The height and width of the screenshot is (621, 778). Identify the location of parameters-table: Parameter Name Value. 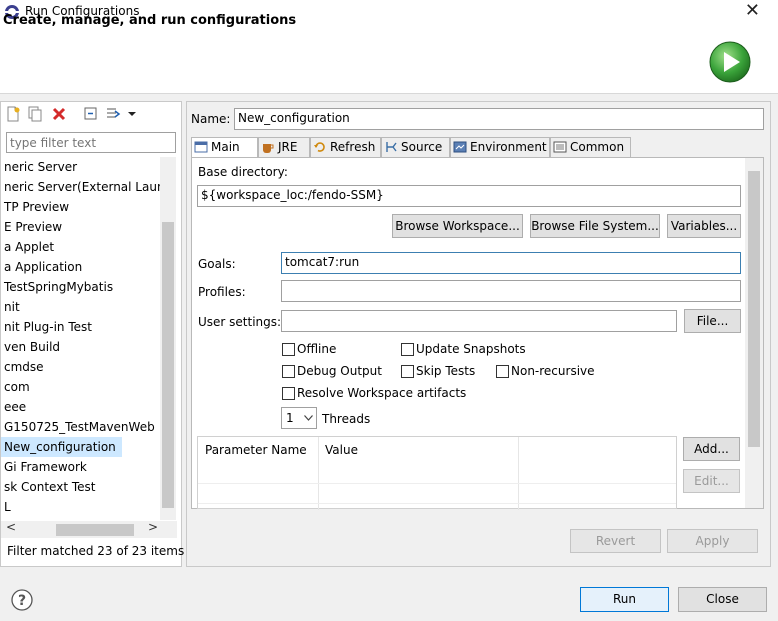
(437, 473).